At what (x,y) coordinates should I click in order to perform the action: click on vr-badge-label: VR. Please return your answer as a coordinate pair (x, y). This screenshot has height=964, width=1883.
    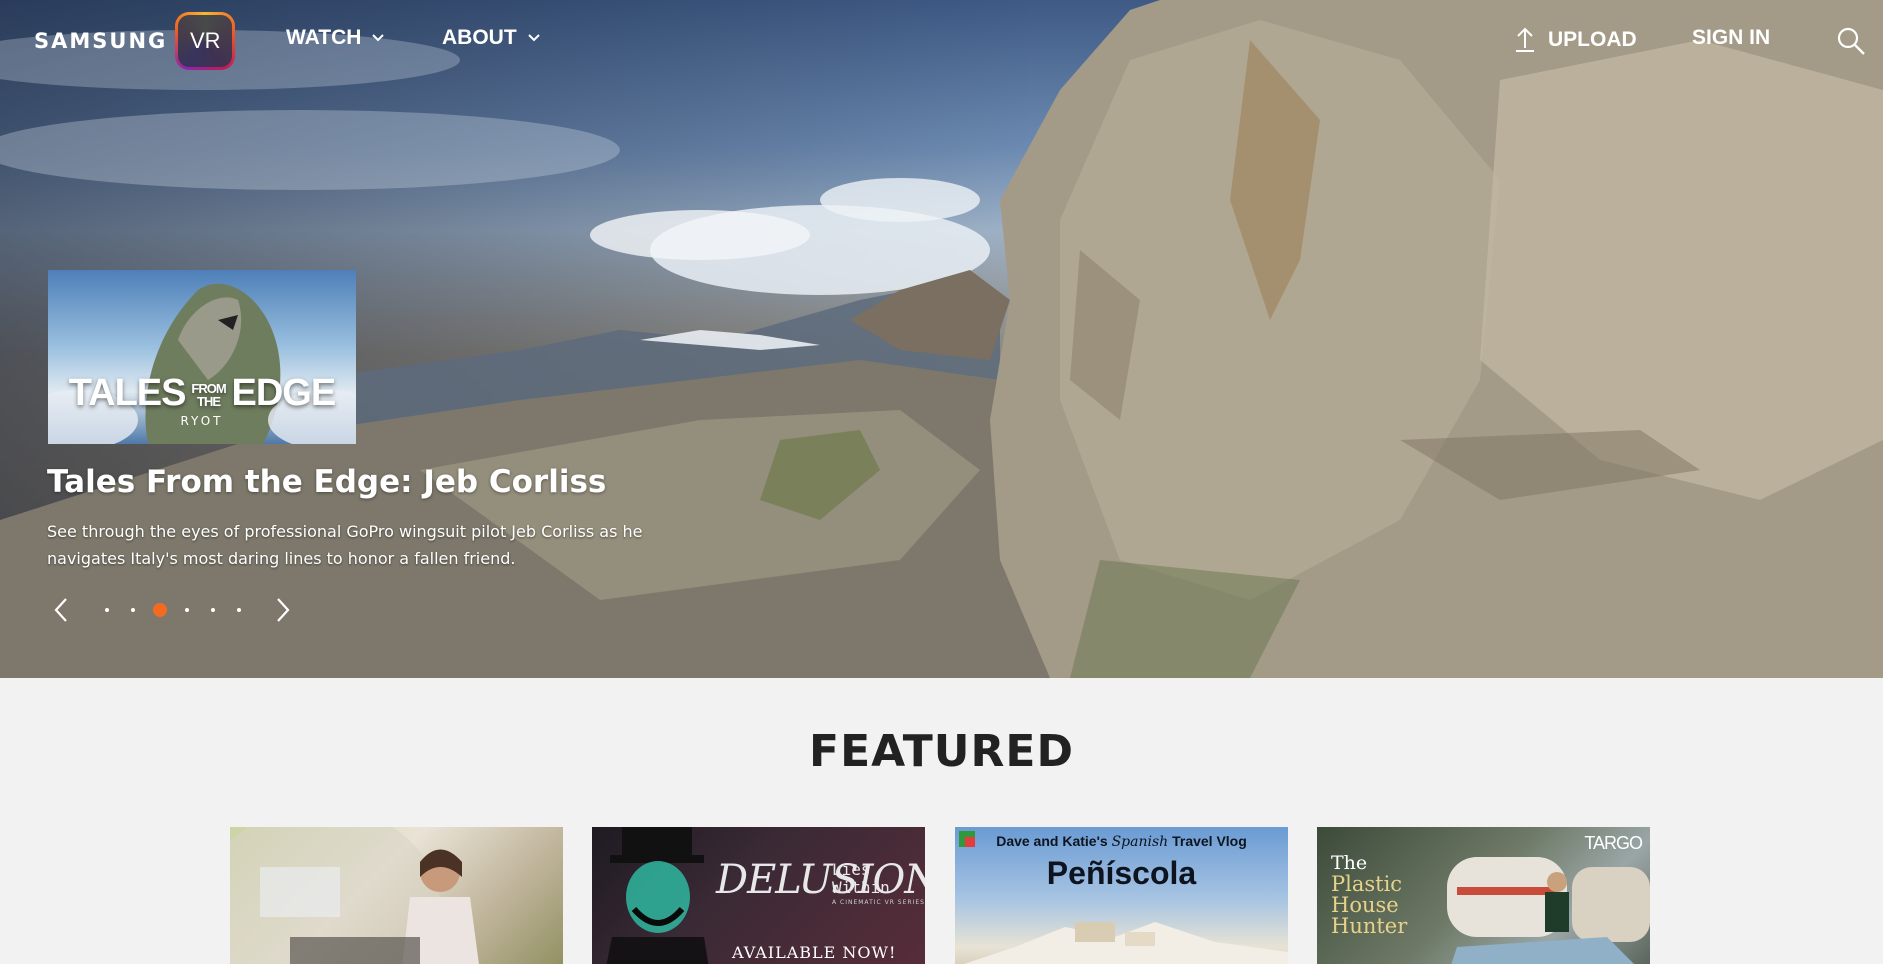
    Looking at the image, I should click on (205, 41).